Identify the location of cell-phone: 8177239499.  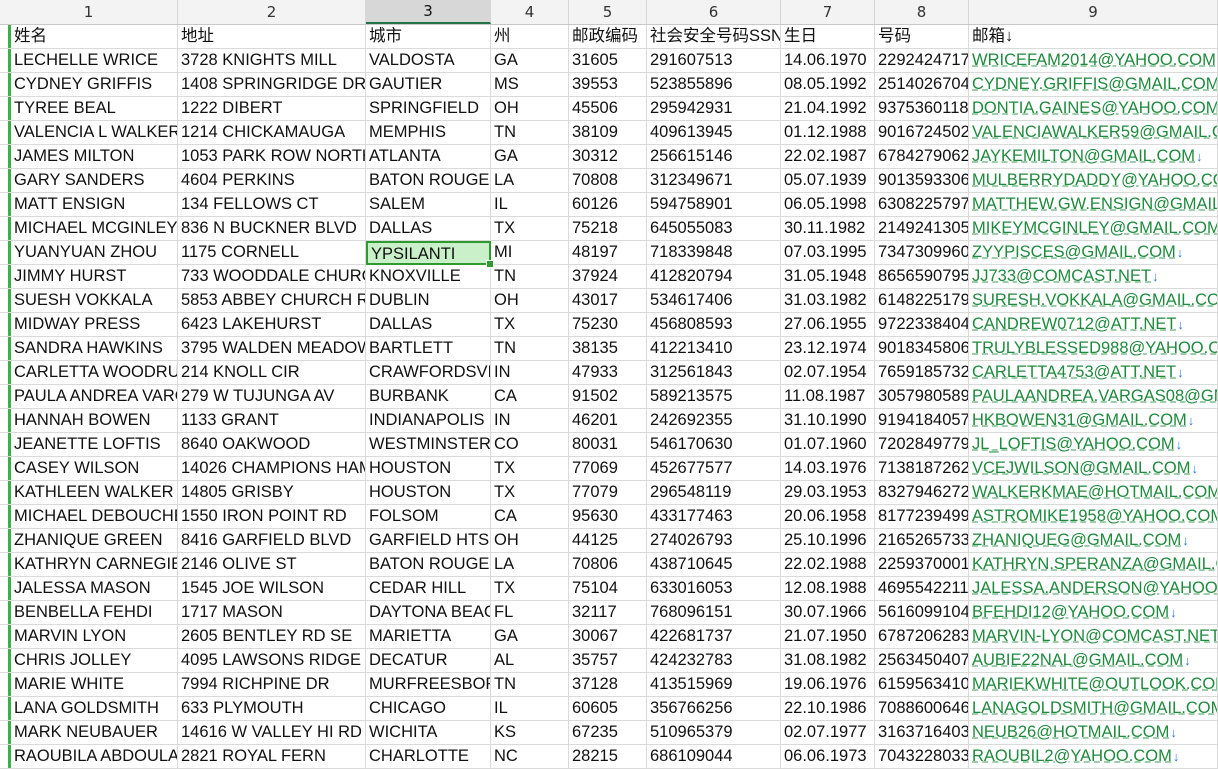
(922, 517).